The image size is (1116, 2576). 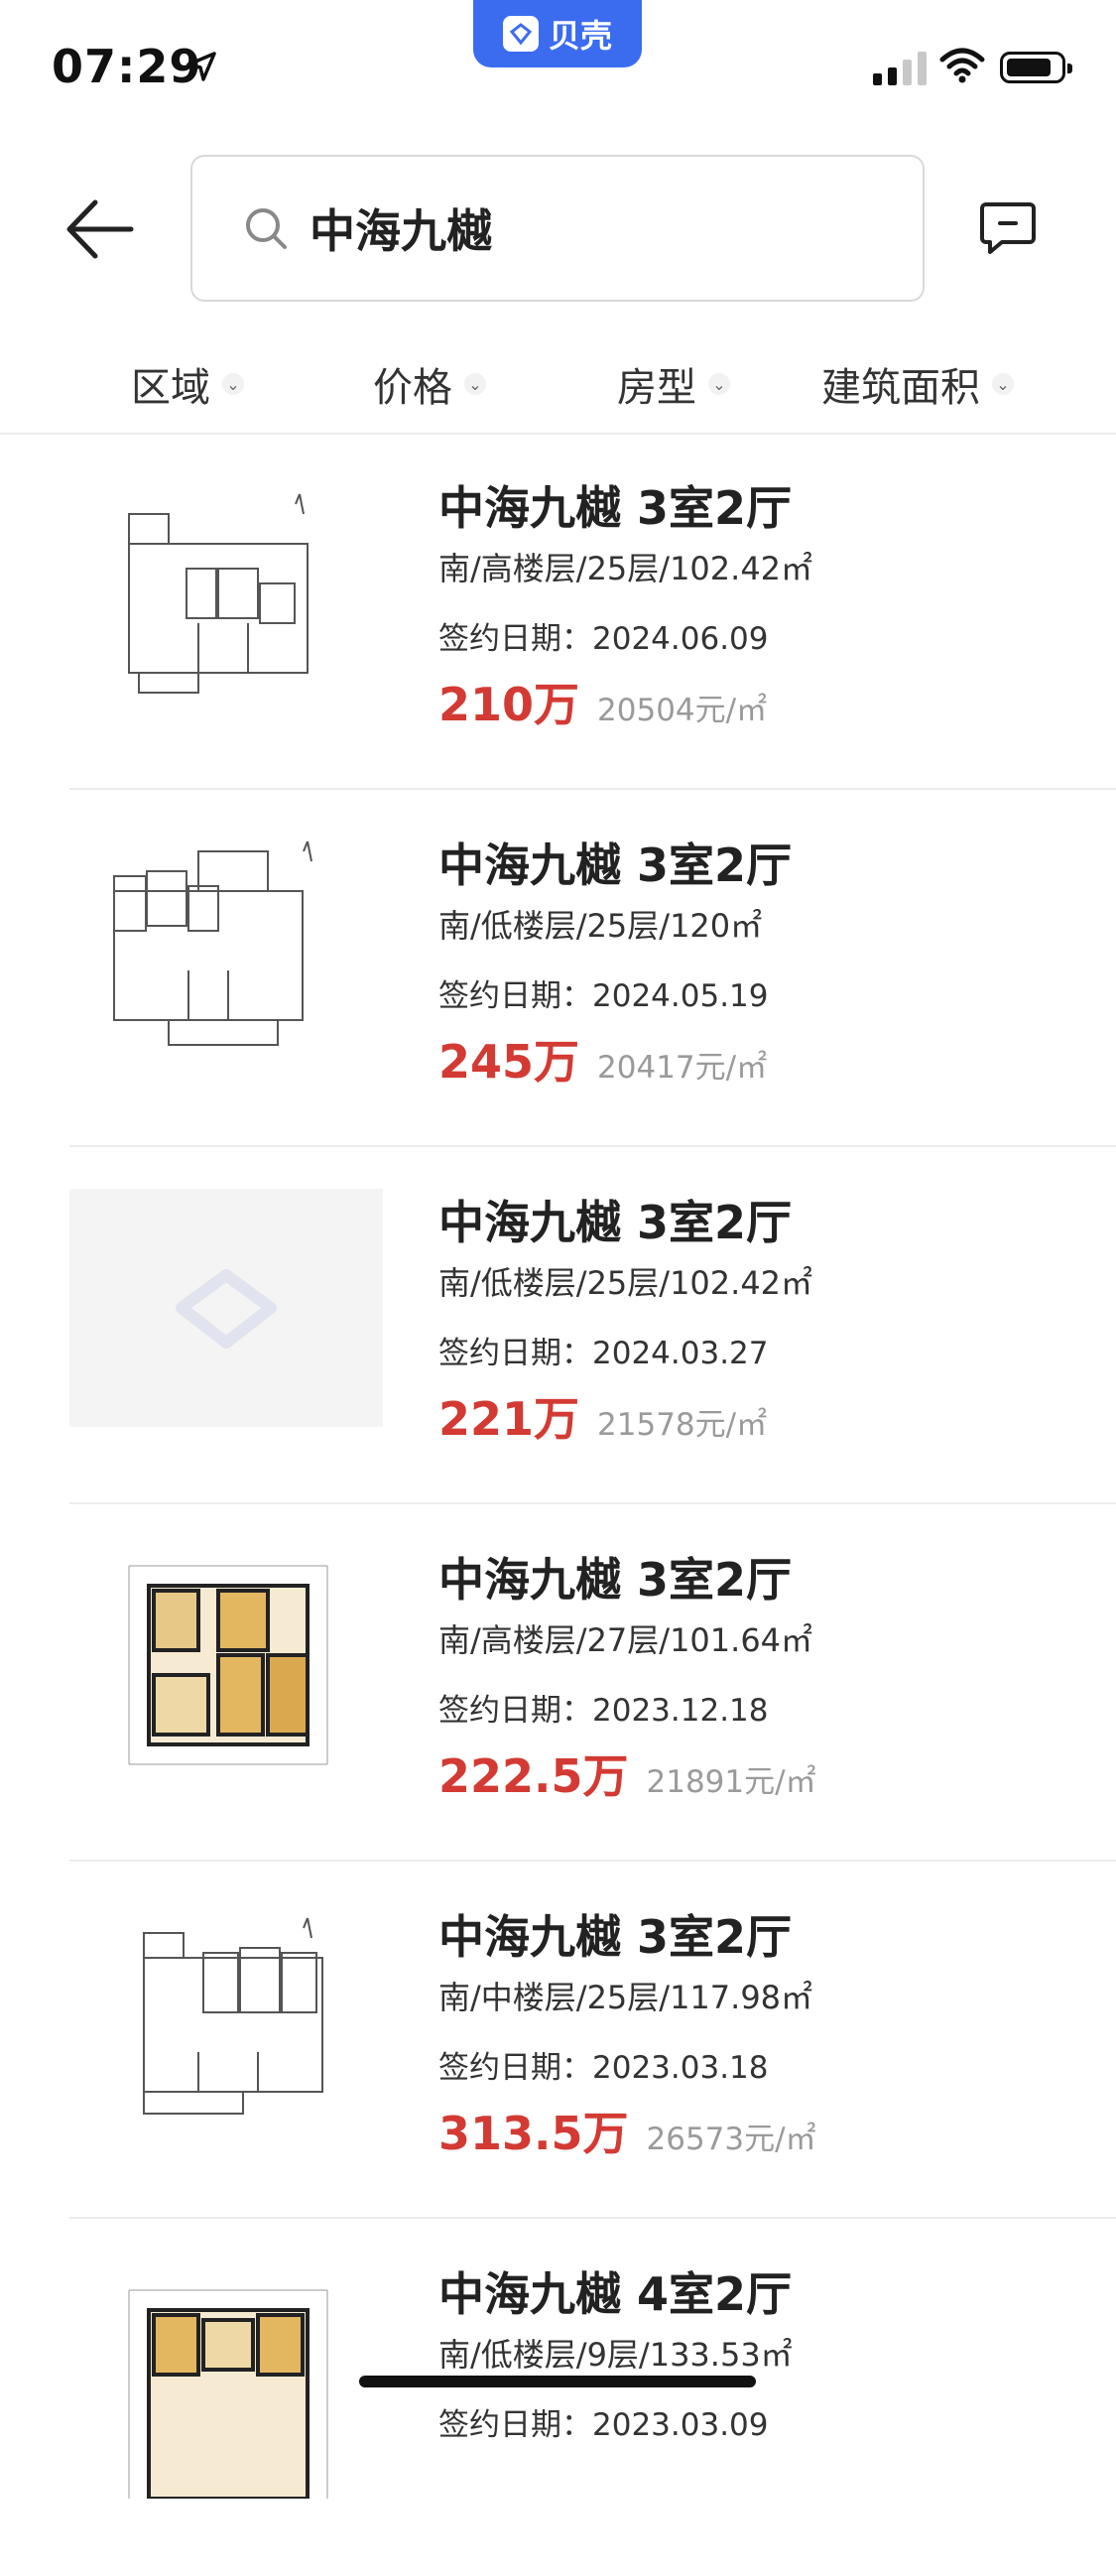 I want to click on listing-date: 签约日期：2024.03.27, so click(x=603, y=1354).